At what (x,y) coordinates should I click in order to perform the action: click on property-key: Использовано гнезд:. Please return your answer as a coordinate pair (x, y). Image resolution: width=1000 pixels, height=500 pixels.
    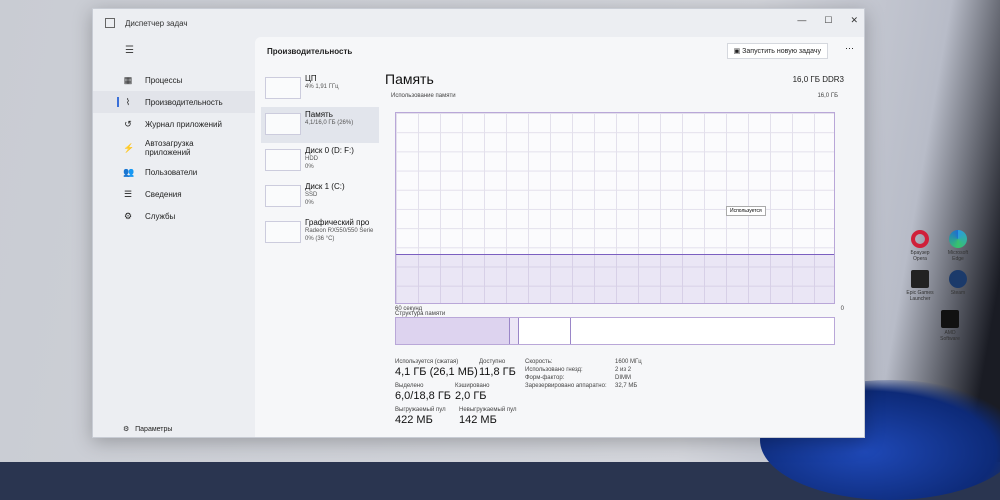
    Looking at the image, I should click on (554, 370).